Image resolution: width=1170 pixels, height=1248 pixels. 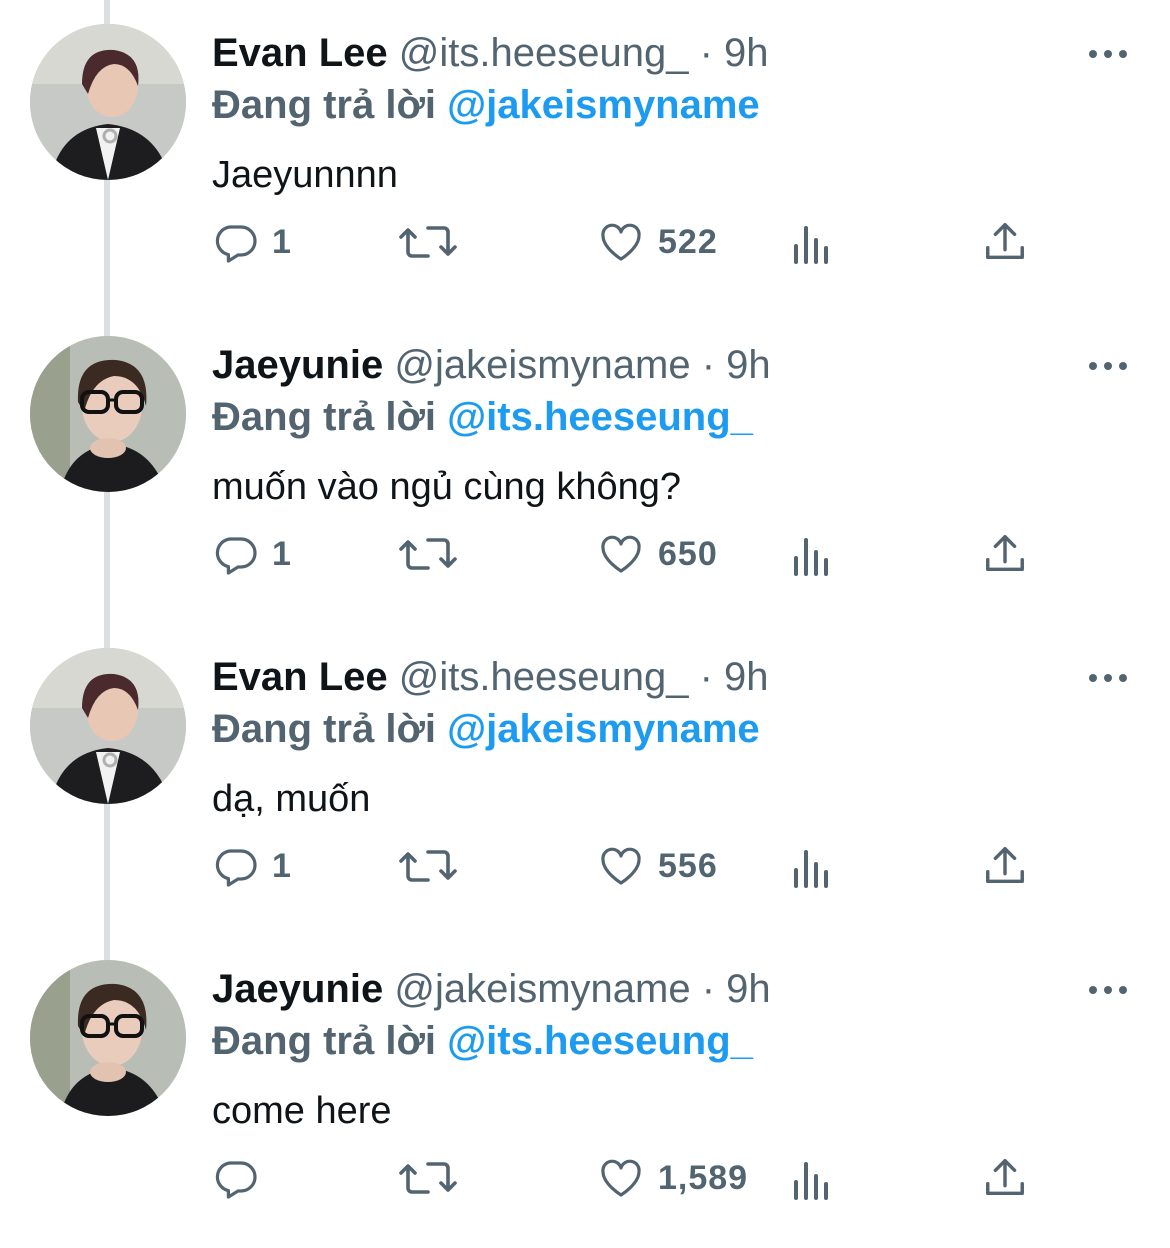 I want to click on like-count: 650, so click(x=688, y=553).